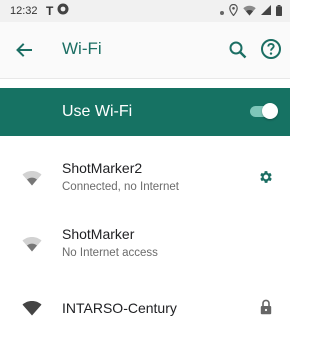 The height and width of the screenshot is (340, 320). I want to click on gear-icon, so click(266, 179).